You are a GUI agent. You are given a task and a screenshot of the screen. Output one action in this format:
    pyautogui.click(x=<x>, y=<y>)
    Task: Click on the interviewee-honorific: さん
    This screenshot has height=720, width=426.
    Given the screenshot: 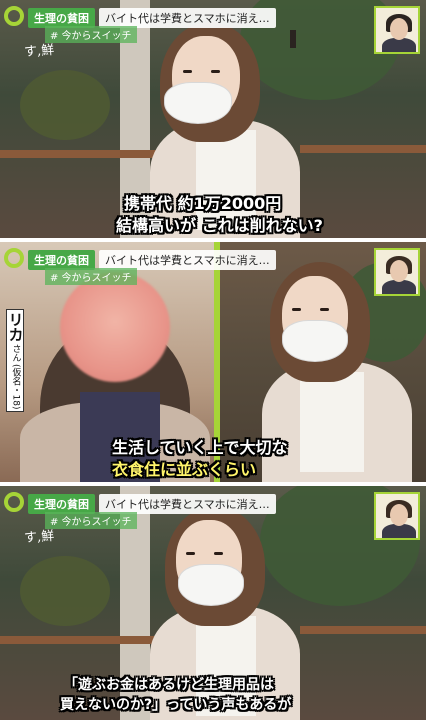 What is the action you would take?
    pyautogui.click(x=15, y=353)
    